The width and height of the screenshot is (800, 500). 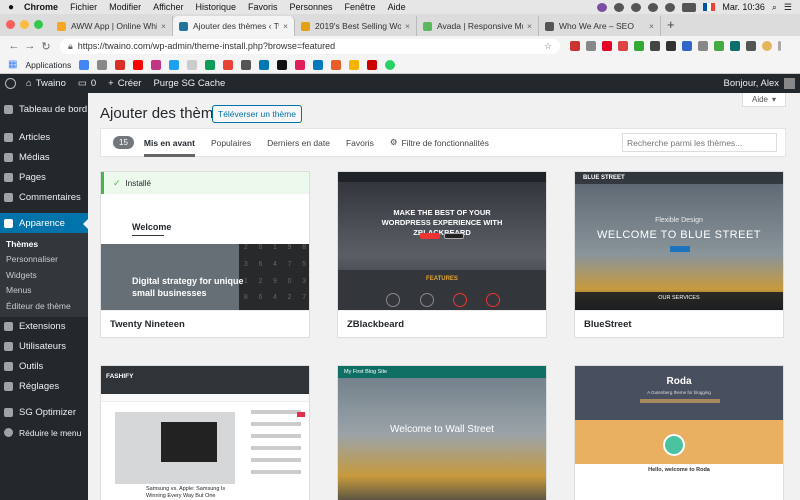 What do you see at coordinates (600, 26) in the screenshot?
I see `browser-tab: Who We Are – SEO ×` at bounding box center [600, 26].